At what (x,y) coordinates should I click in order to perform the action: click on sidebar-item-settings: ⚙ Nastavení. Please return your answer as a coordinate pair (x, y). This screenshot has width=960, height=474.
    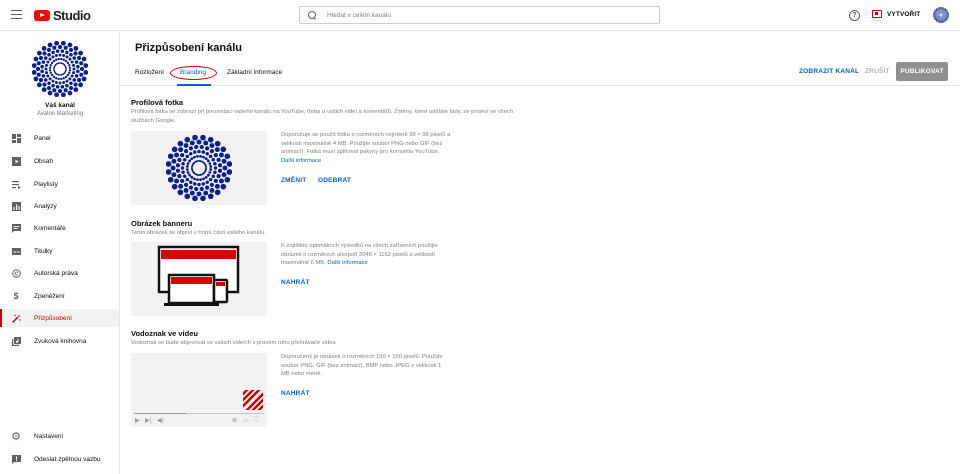
    Looking at the image, I should click on (59, 436).